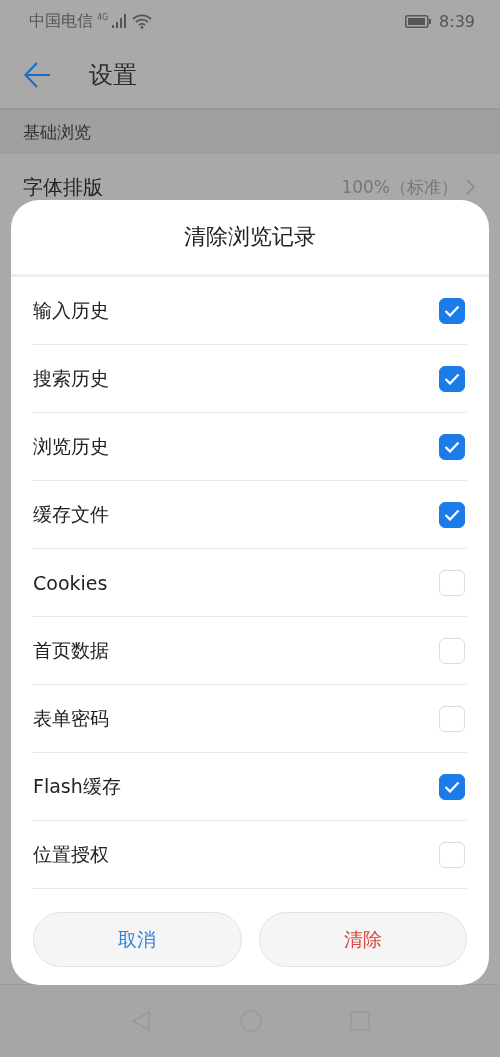 This screenshot has height=1057, width=500. Describe the element at coordinates (120, 21) in the screenshot. I see `signal-icon` at that location.